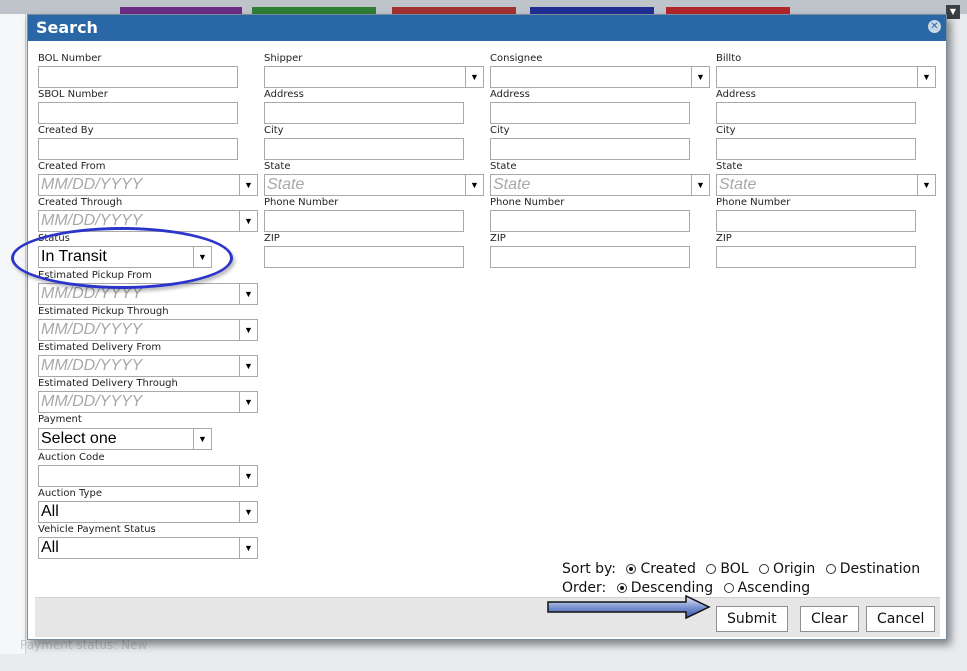 Image resolution: width=967 pixels, height=671 pixels. I want to click on shipper-address-input, so click(364, 113).